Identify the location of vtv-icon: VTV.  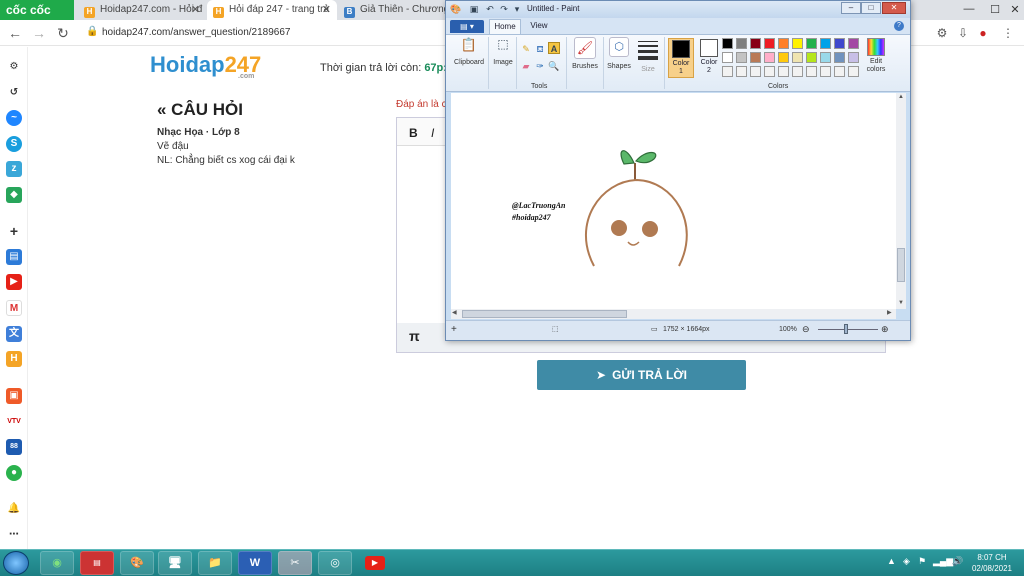
(14, 422).